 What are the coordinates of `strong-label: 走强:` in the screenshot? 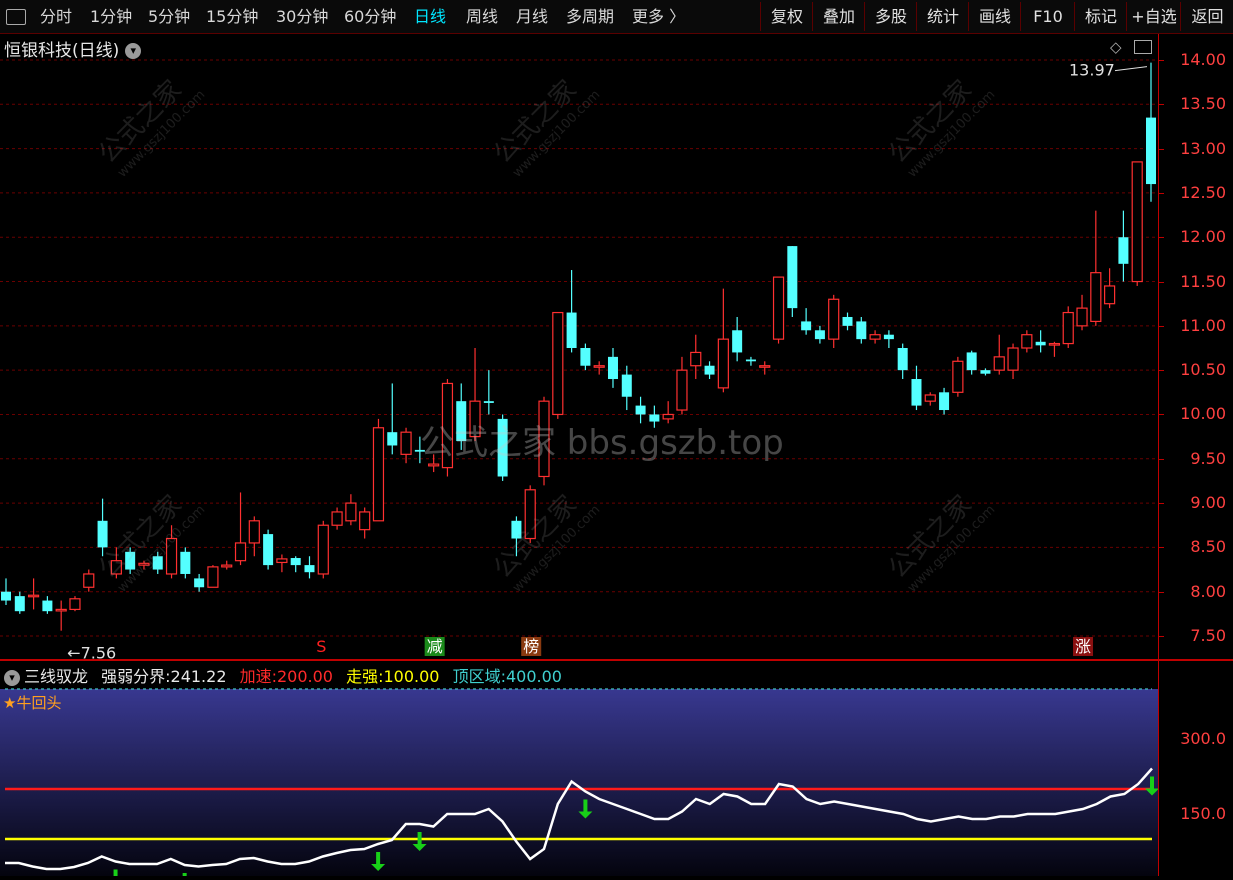 It's located at (365, 676).